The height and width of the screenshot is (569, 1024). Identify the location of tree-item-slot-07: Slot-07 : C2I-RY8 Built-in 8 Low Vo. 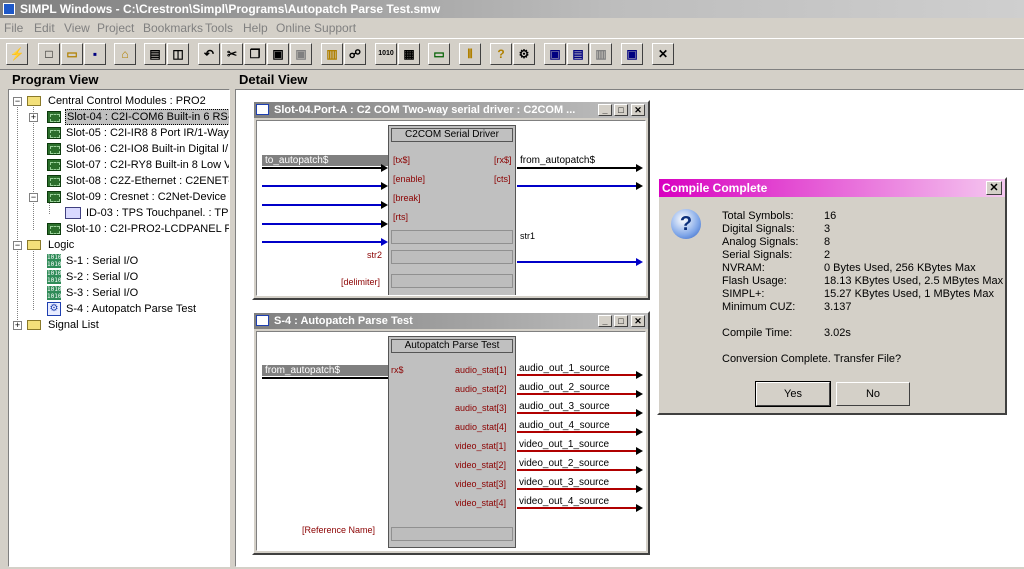
(119, 165).